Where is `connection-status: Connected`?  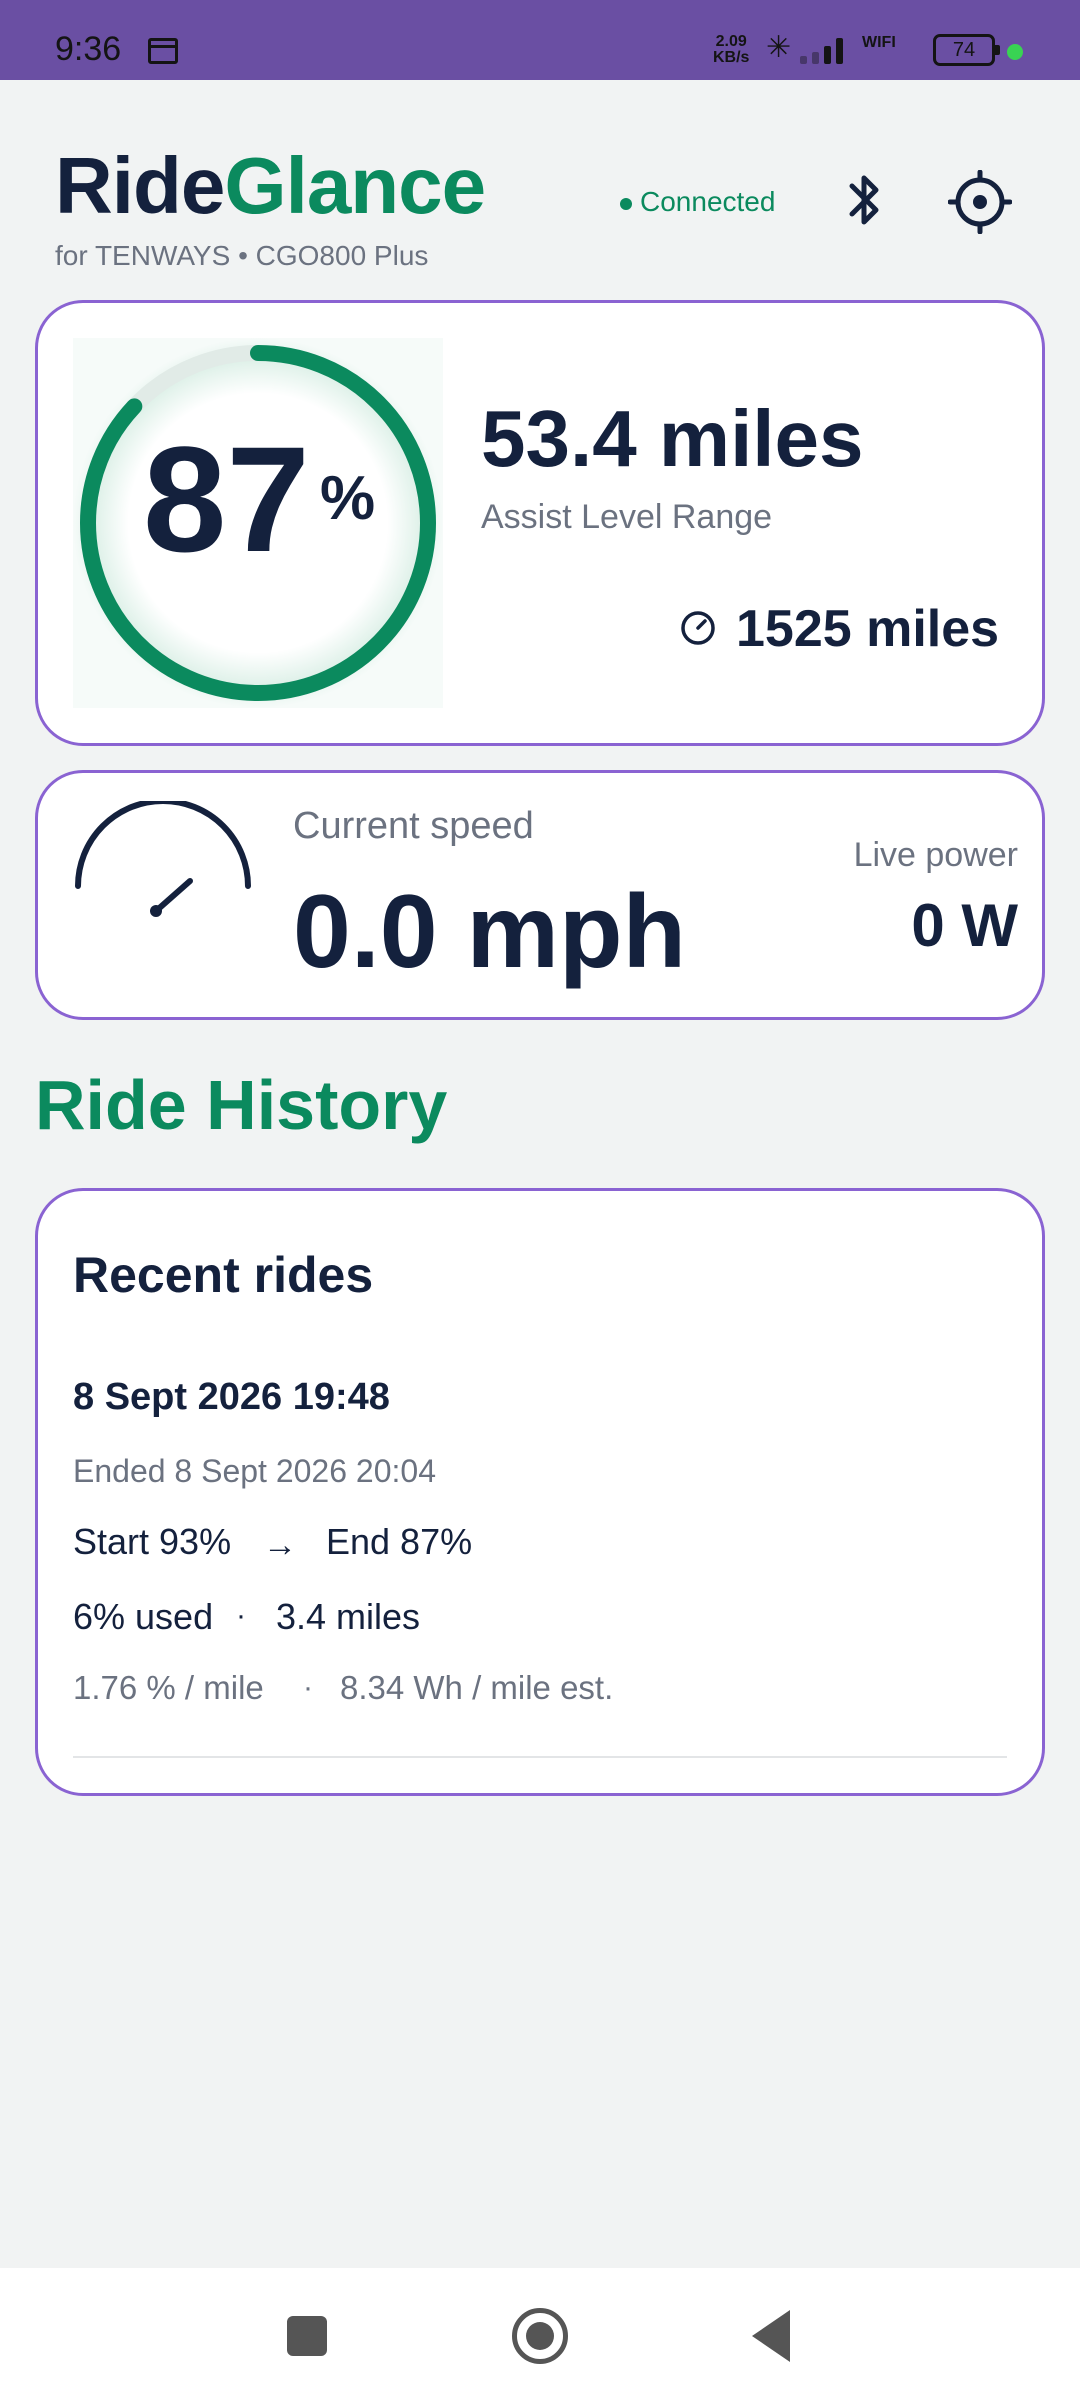 connection-status: Connected is located at coordinates (697, 202).